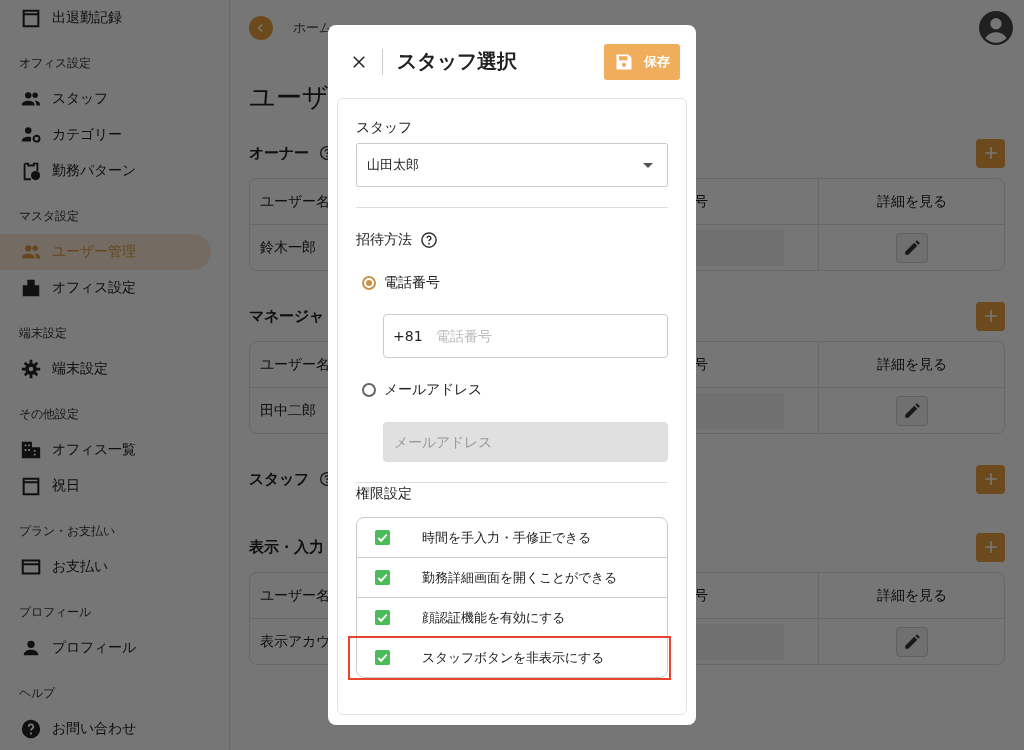 The width and height of the screenshot is (1024, 750). I want to click on sidebar-item: お支払い, so click(105, 567).